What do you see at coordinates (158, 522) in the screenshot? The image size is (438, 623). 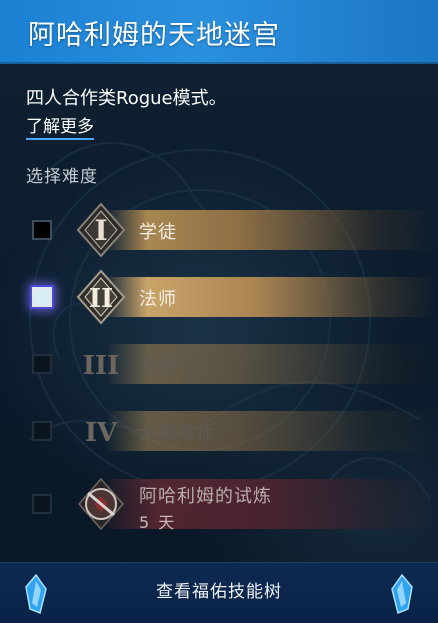 I see `trial-days-label: 5 天` at bounding box center [158, 522].